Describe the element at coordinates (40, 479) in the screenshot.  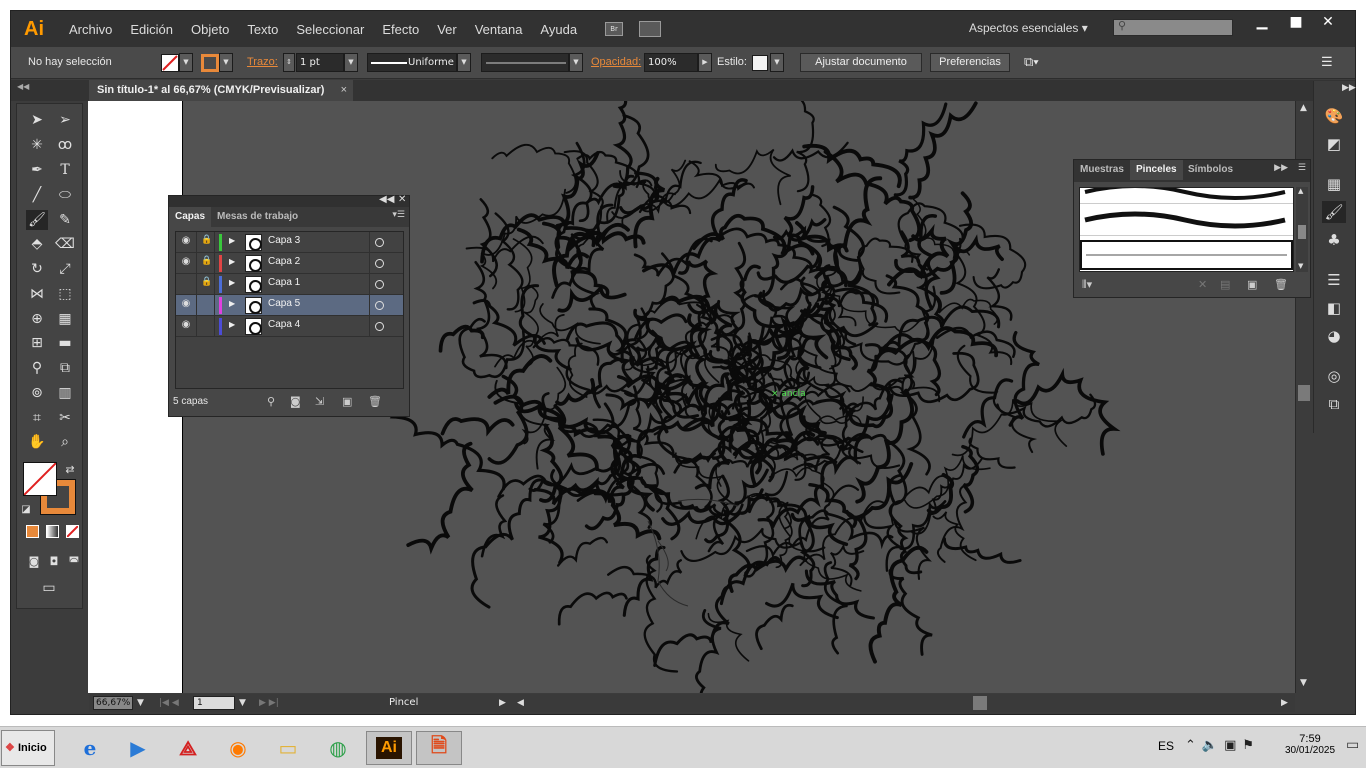
I see `fill-color-front` at that location.